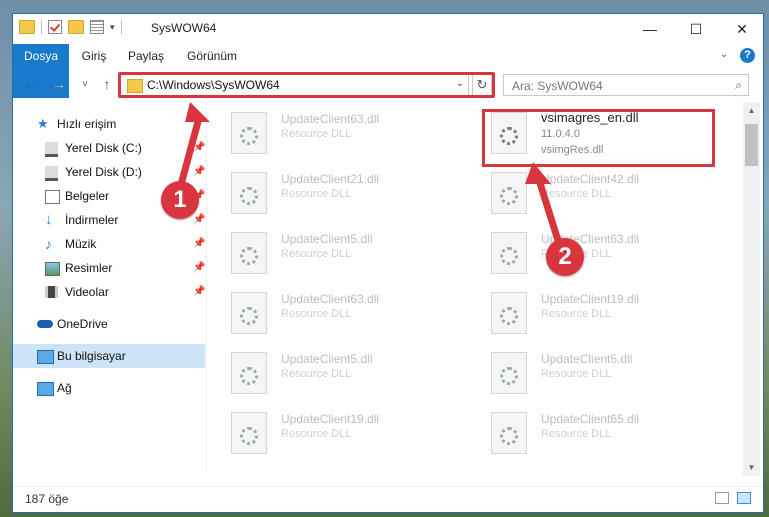  Describe the element at coordinates (109, 388) in the screenshot. I see `sidebar-item-network: Ağ` at that location.